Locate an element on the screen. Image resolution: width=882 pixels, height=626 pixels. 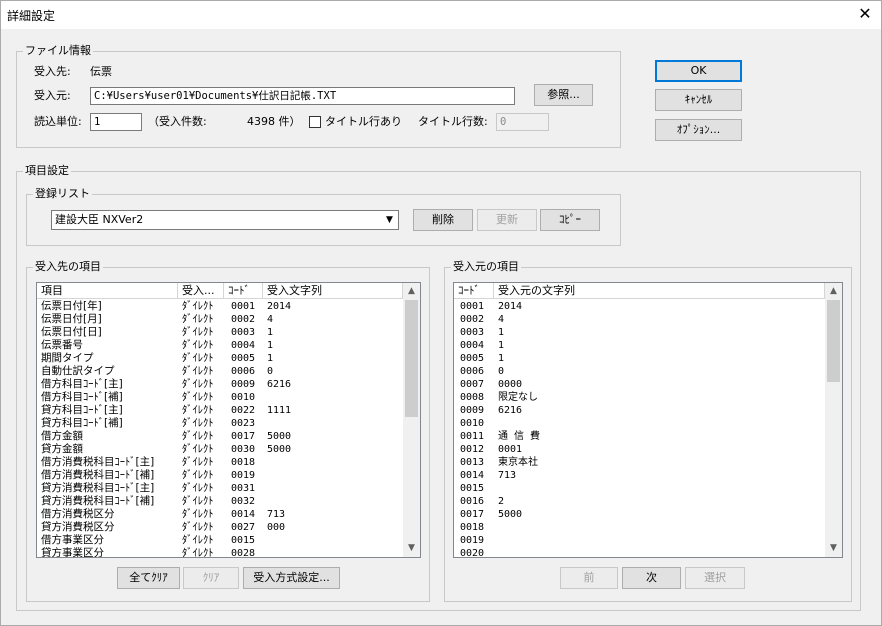
table-row: 0013 東京本社 is located at coordinates (639, 462).